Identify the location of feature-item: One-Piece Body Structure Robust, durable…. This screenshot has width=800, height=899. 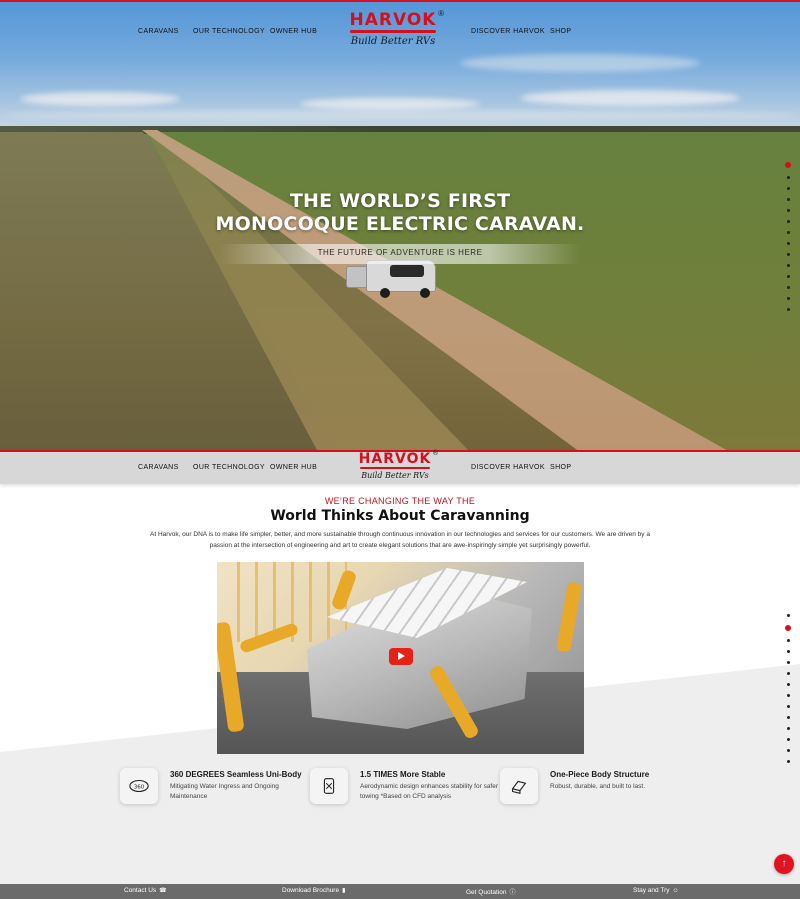
(588, 788).